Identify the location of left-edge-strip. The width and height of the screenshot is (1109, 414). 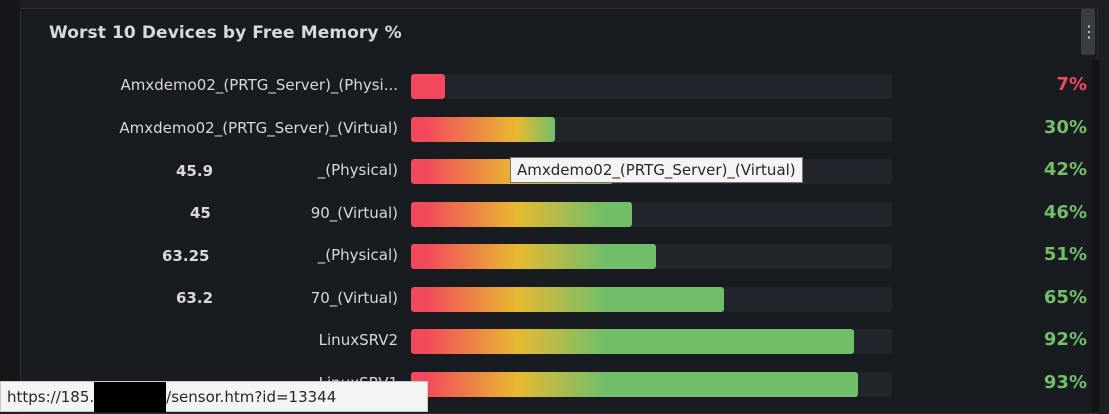
(10, 206).